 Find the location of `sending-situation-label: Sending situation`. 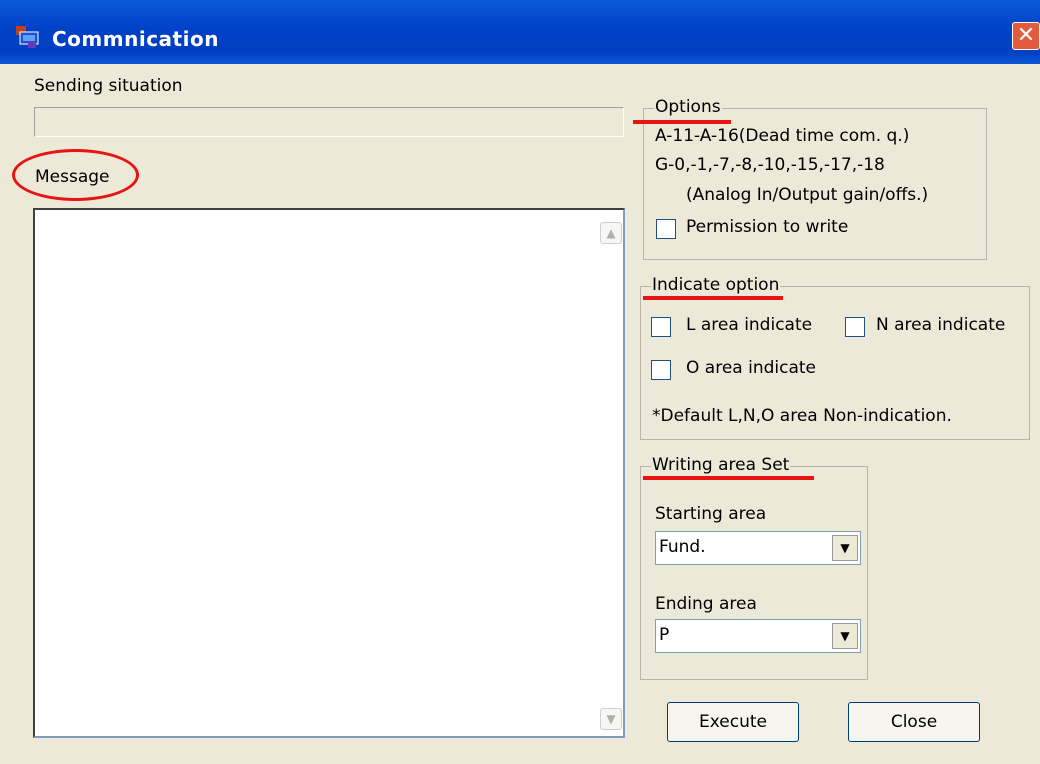

sending-situation-label: Sending situation is located at coordinates (108, 86).